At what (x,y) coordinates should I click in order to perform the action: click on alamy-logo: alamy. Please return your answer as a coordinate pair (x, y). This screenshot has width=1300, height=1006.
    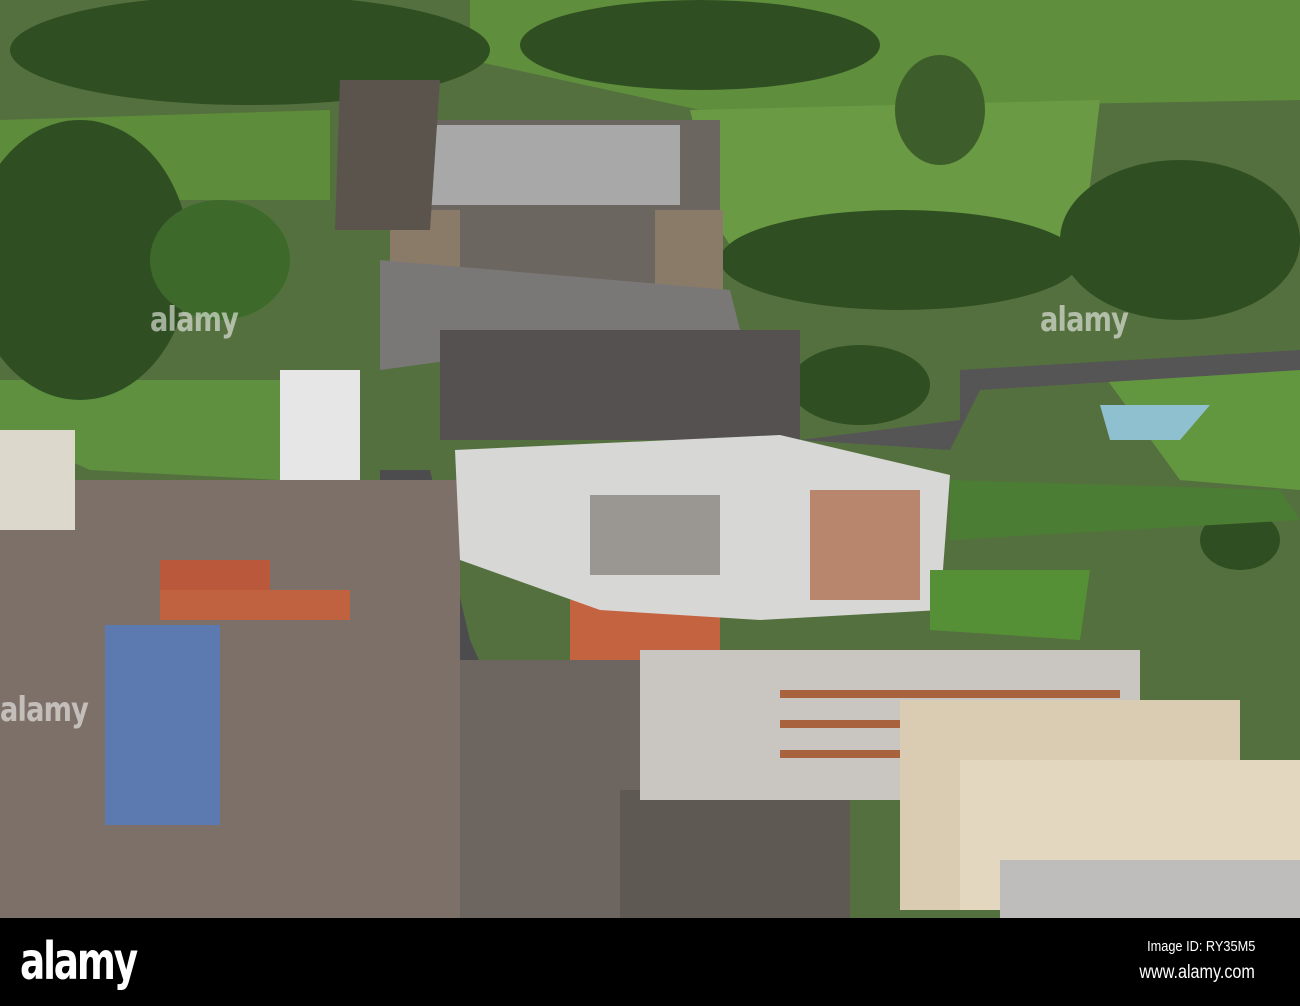
    Looking at the image, I should click on (79, 962).